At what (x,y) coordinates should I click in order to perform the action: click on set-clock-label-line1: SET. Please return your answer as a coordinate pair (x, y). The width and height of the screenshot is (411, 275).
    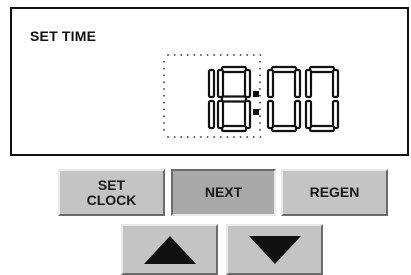
    Looking at the image, I should click on (111, 184).